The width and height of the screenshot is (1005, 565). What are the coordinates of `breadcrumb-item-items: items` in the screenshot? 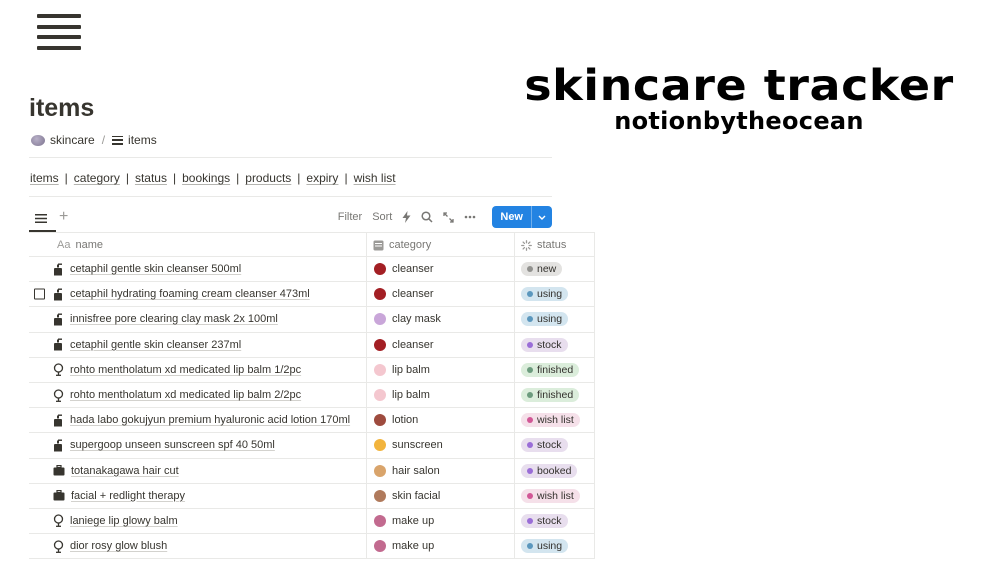 It's located at (134, 140).